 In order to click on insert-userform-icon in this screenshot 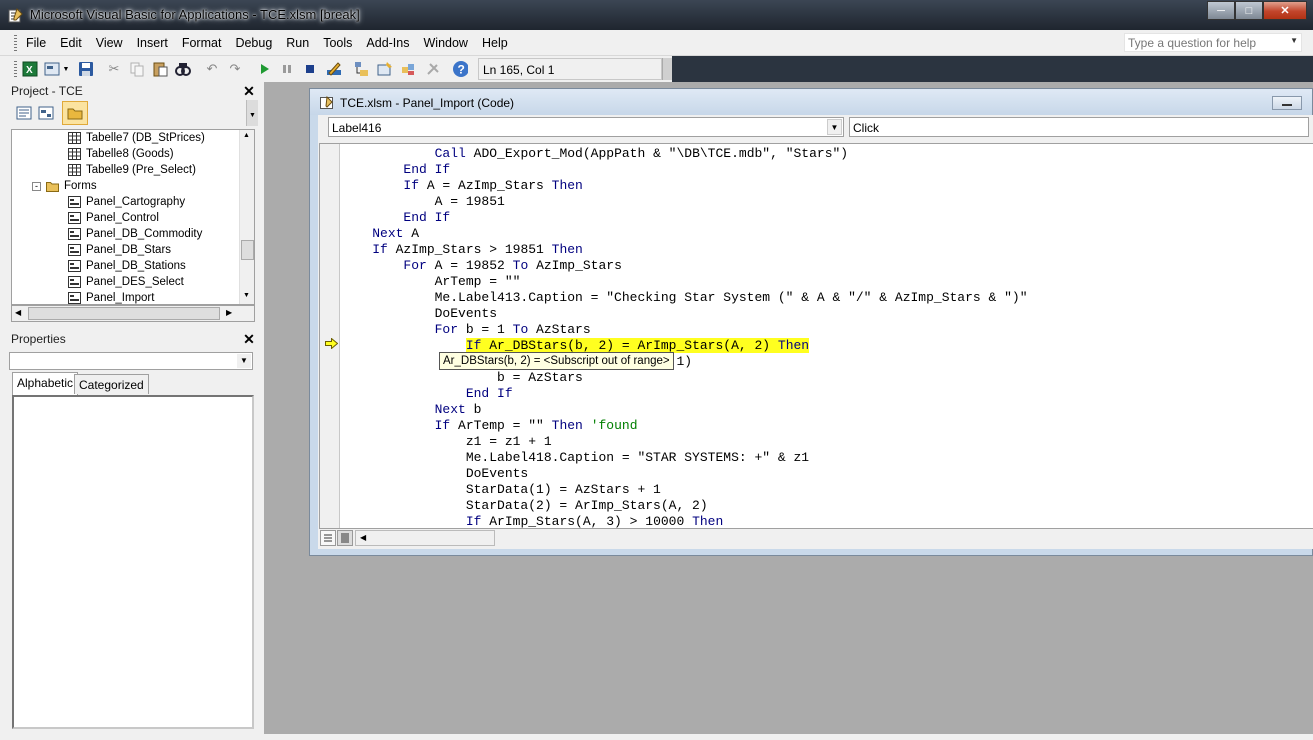, I will do `click(52, 69)`.